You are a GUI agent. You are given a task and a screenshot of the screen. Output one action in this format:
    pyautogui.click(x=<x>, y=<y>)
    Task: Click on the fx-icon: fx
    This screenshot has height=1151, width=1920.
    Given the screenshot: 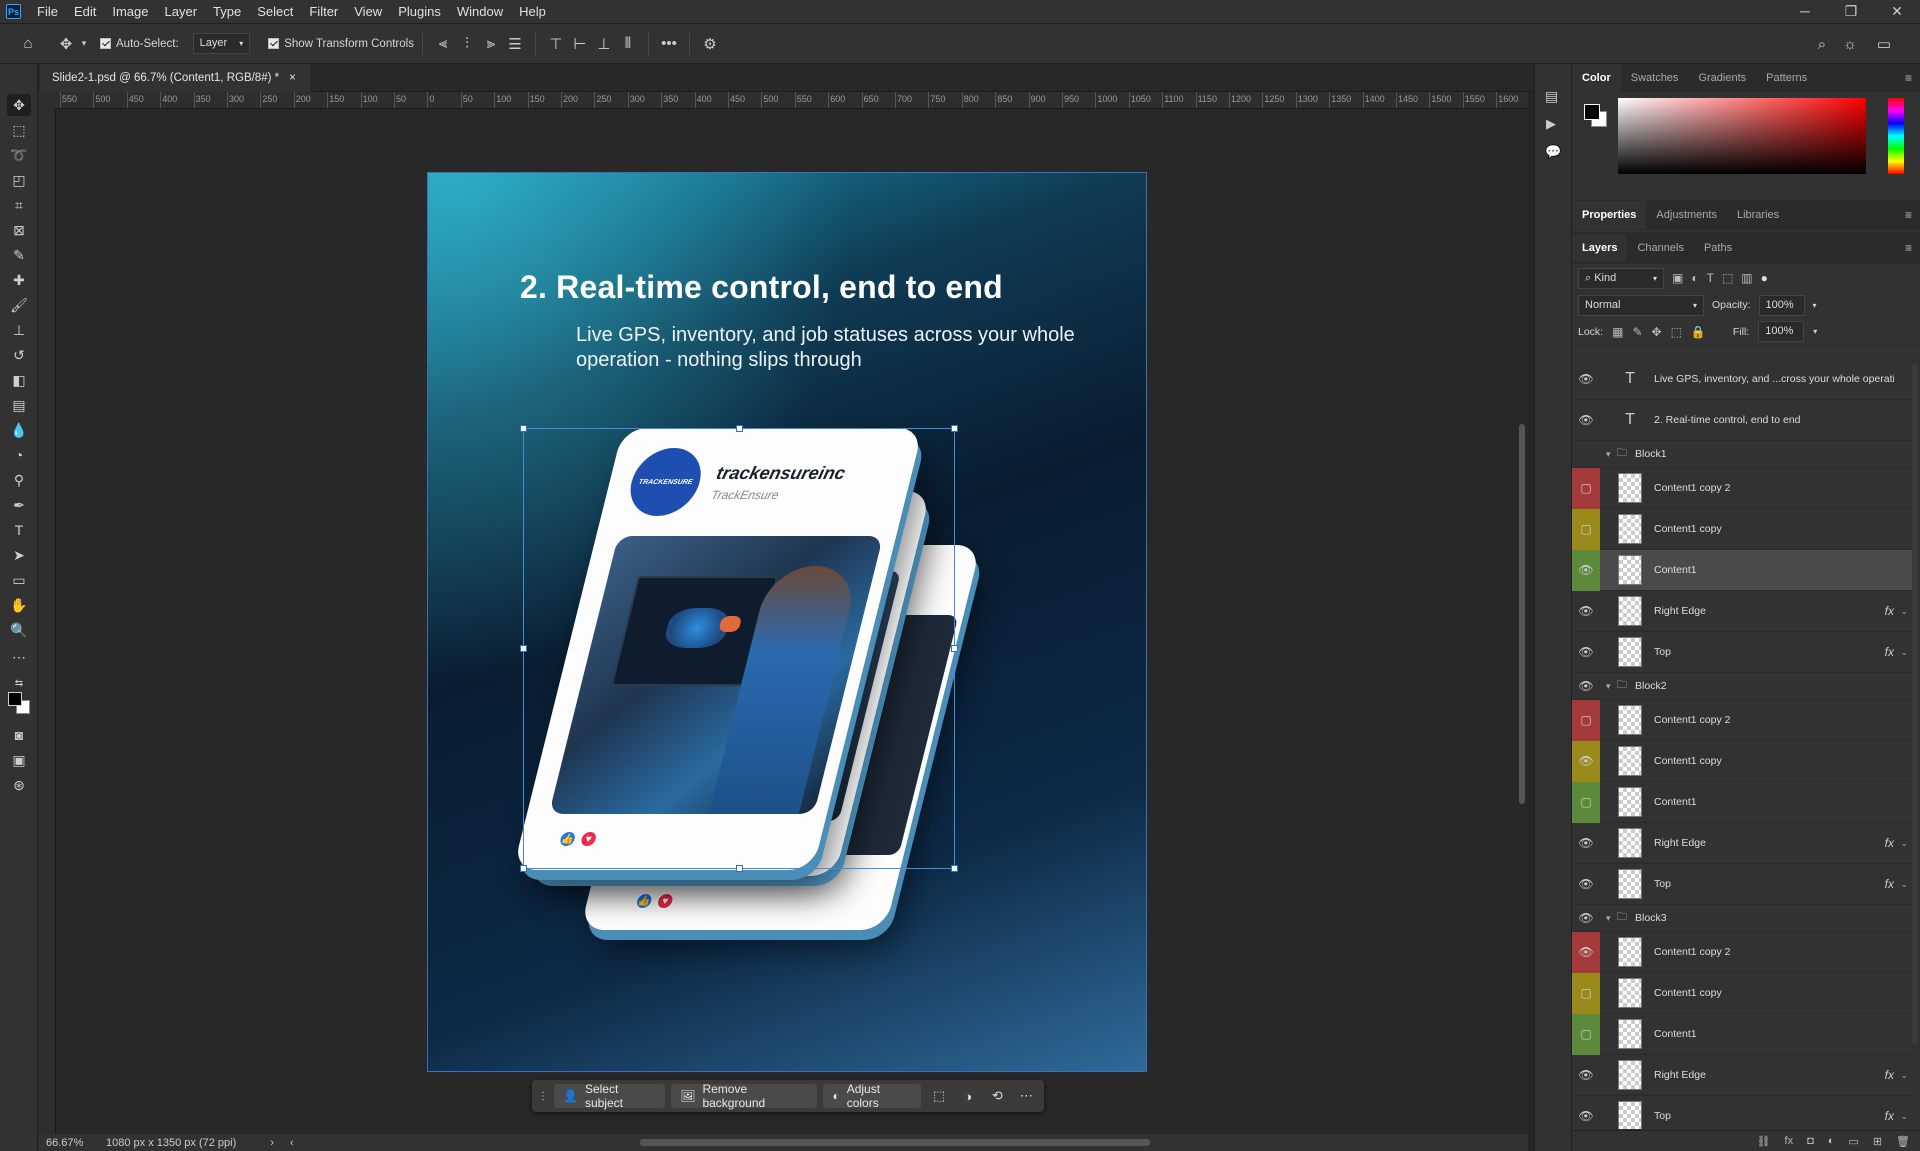 What is the action you would take?
    pyautogui.click(x=1789, y=1141)
    